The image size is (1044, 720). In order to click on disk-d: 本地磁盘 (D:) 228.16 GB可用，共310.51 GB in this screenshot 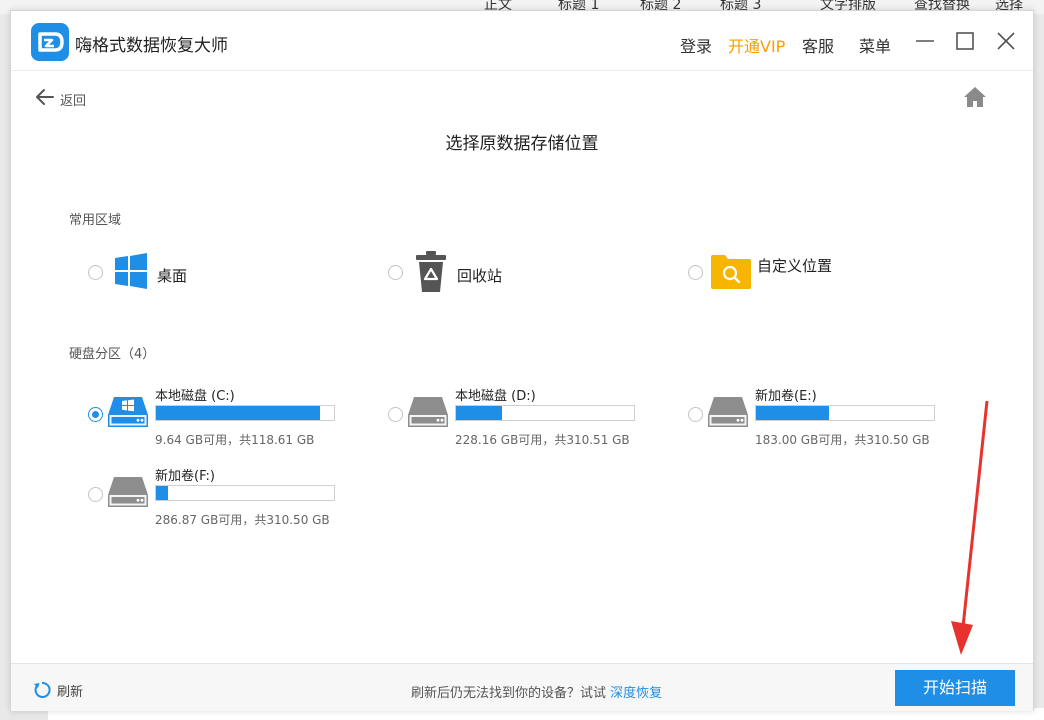, I will do `click(523, 417)`.